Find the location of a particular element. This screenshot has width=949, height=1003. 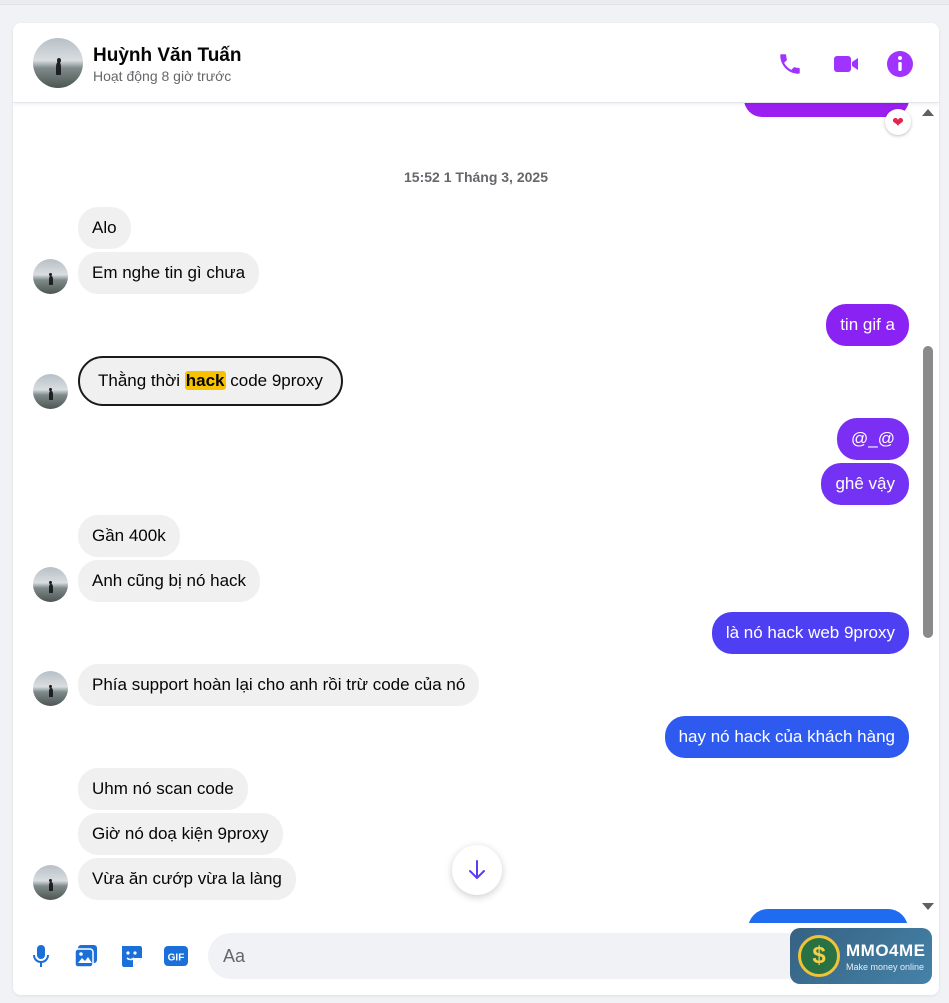

scroll-down-arrow is located at coordinates (928, 906).